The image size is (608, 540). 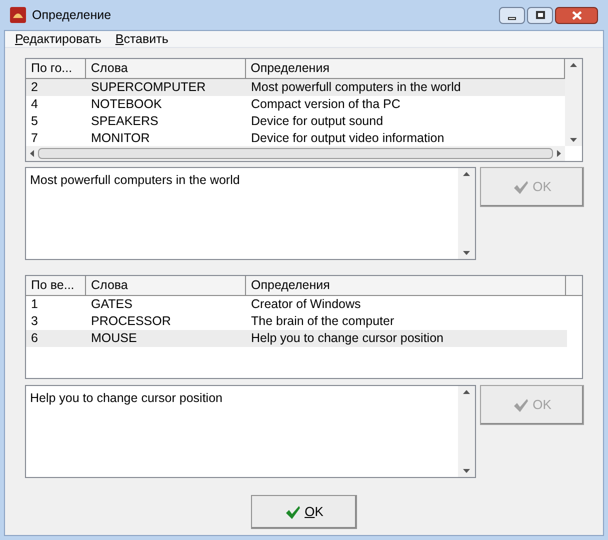 I want to click on scroll-left-icon, so click(x=32, y=153).